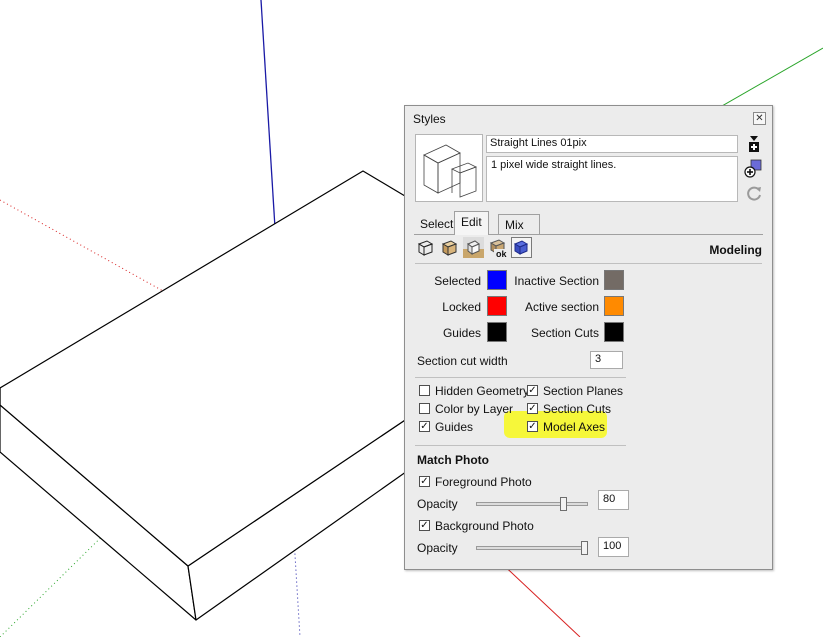 The height and width of the screenshot is (637, 823). Describe the element at coordinates (564, 333) in the screenshot. I see `section-cuts-color-label: Section Cuts` at that location.